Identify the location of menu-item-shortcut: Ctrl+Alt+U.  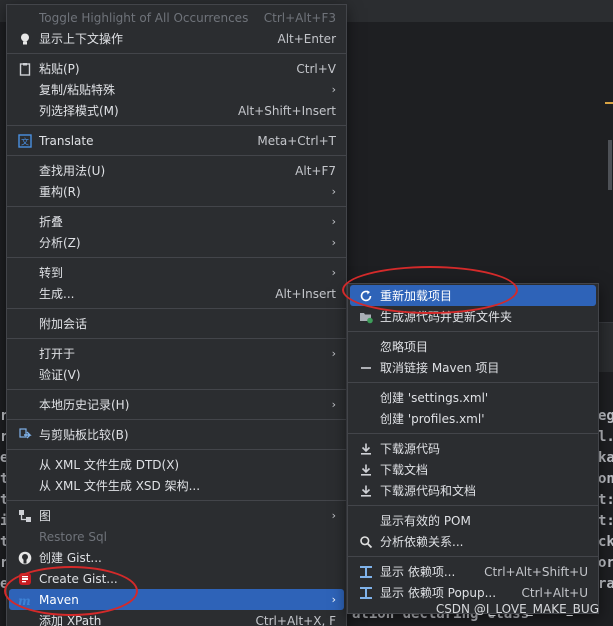
(555, 592).